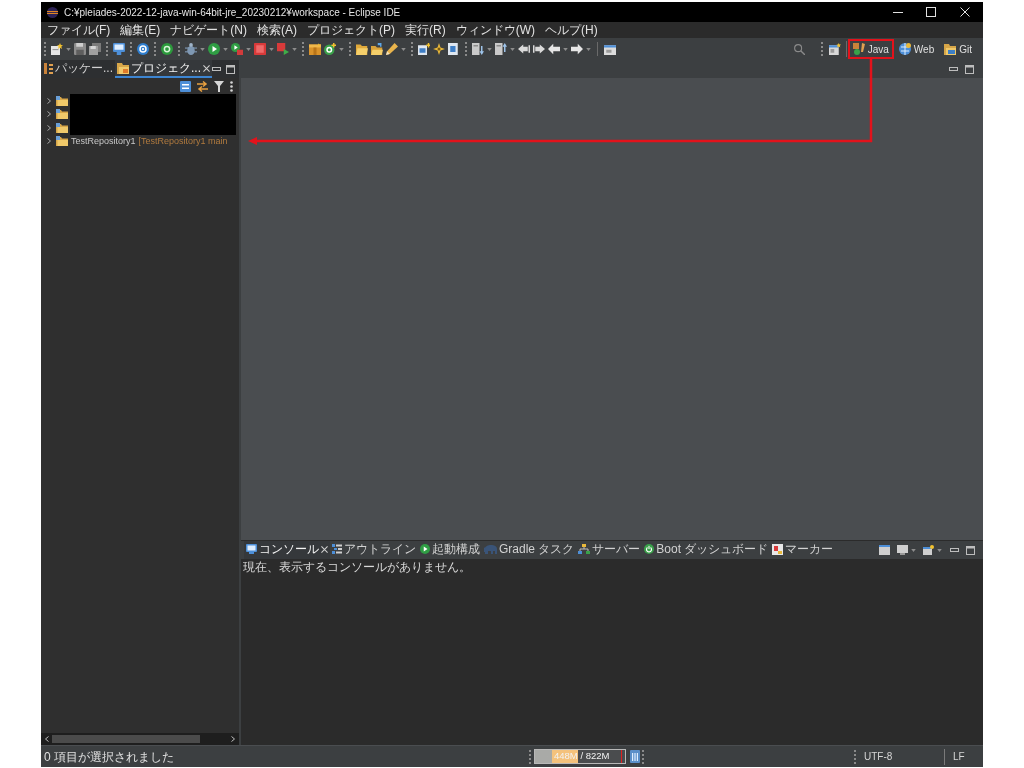  I want to click on swap-arrows-icon, so click(202, 86).